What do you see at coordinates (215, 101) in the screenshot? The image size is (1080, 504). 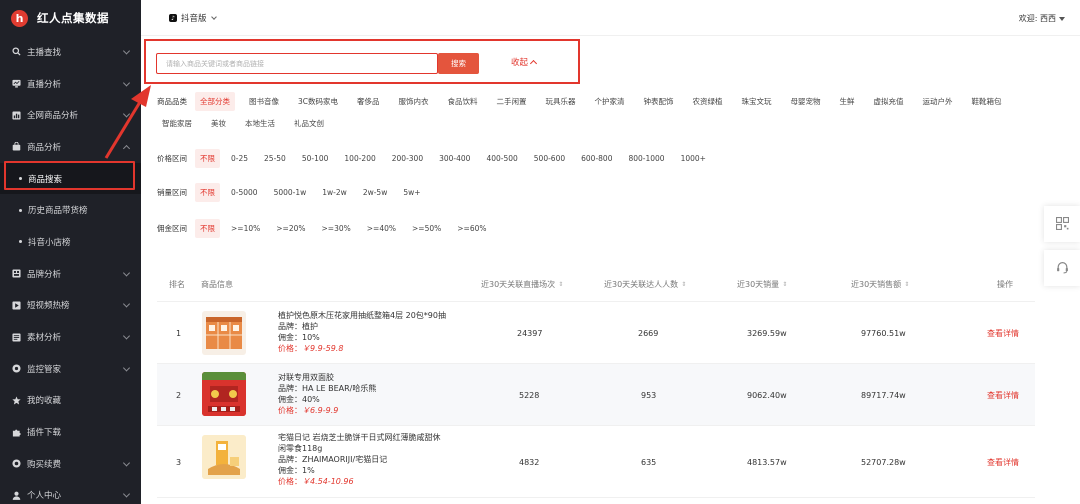 I see `category-chip: 全部分类` at bounding box center [215, 101].